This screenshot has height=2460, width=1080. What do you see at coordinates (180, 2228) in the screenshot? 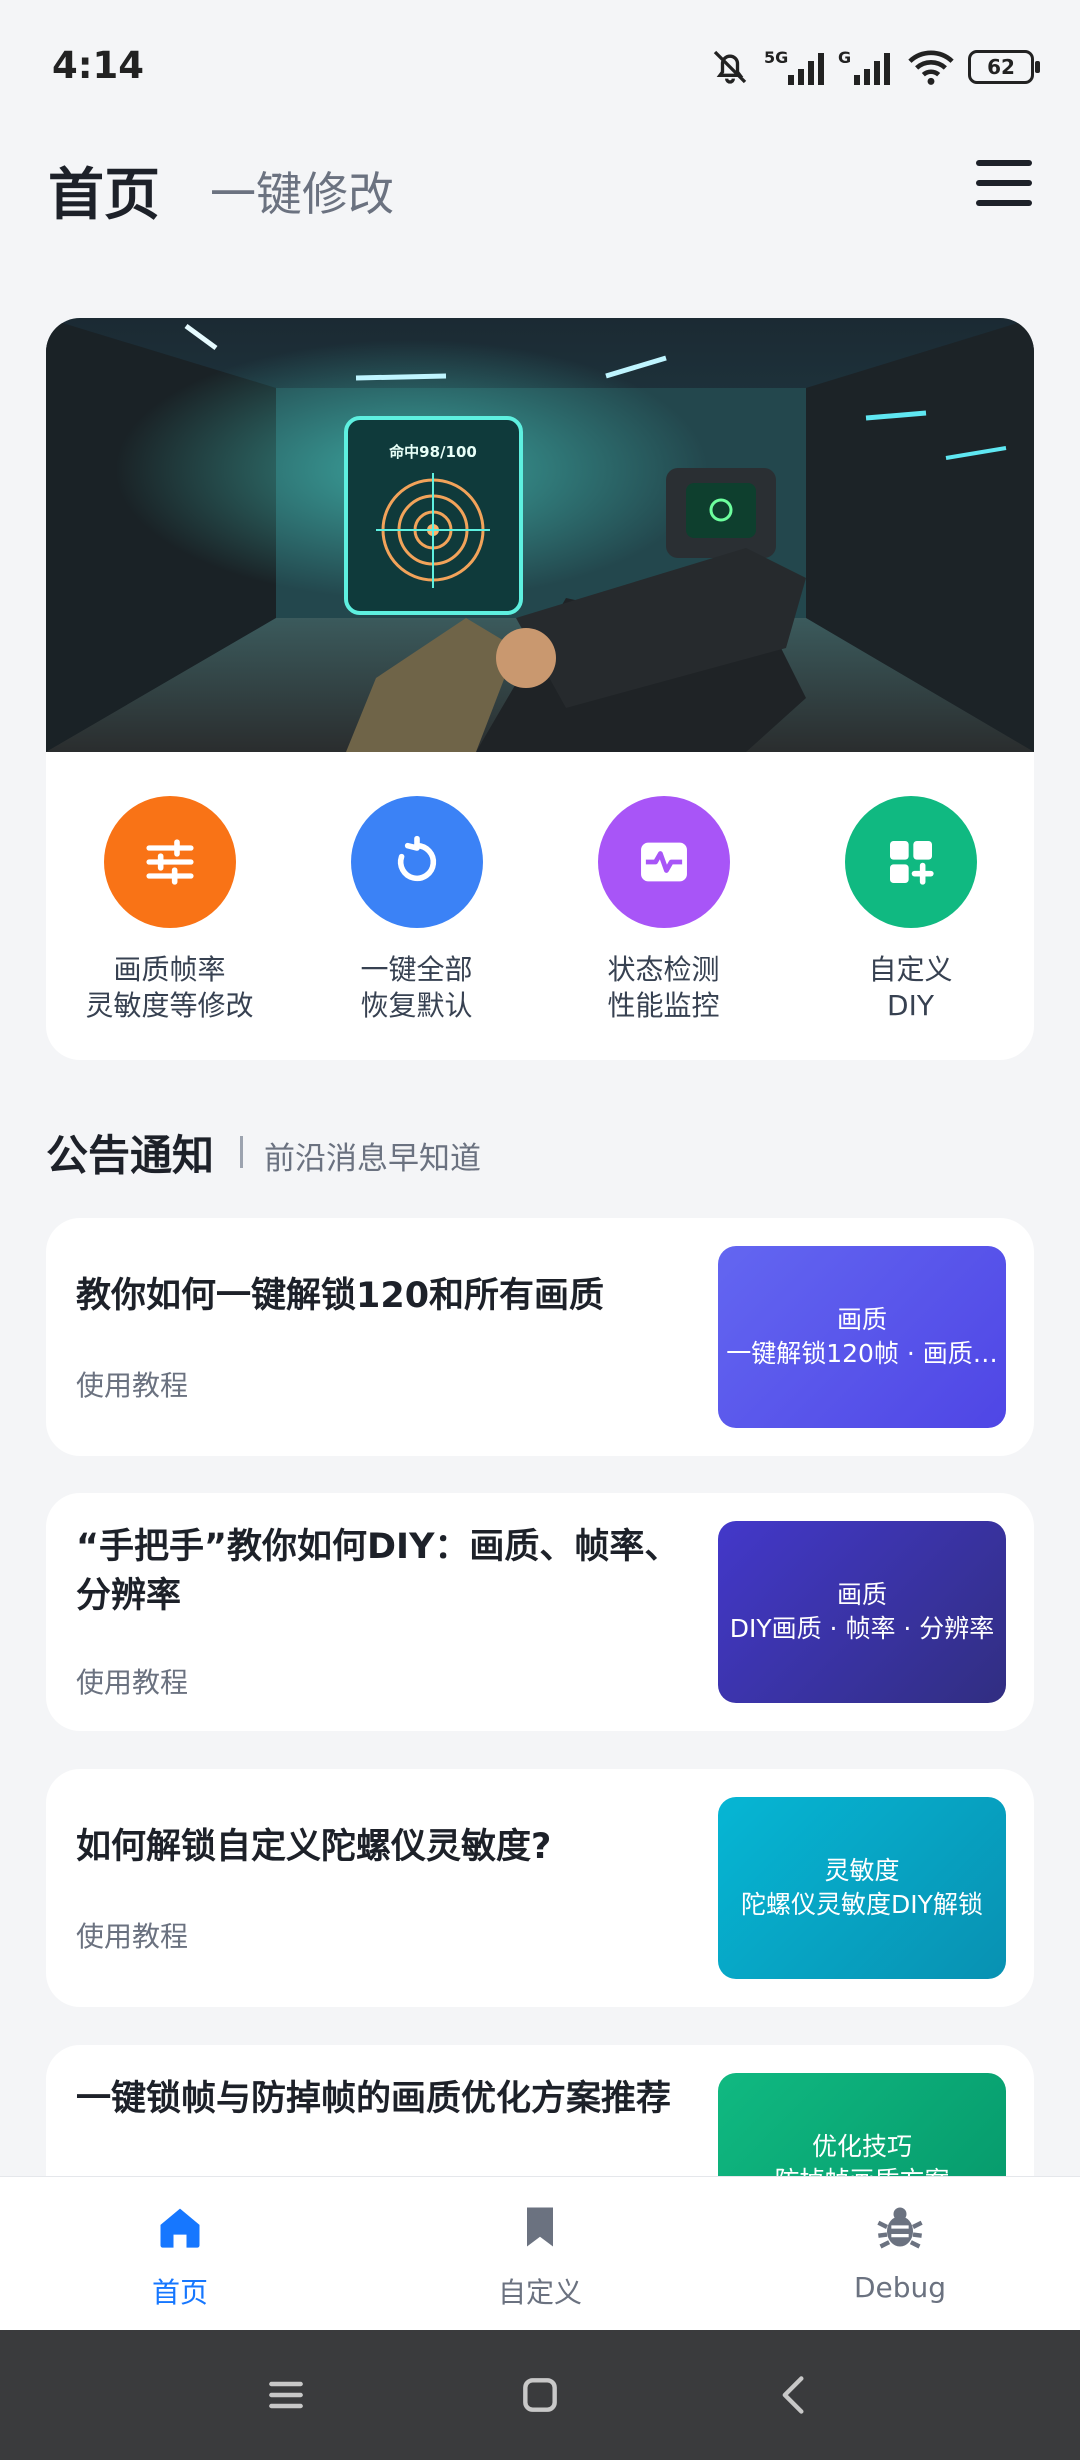
I see `home-icon` at bounding box center [180, 2228].